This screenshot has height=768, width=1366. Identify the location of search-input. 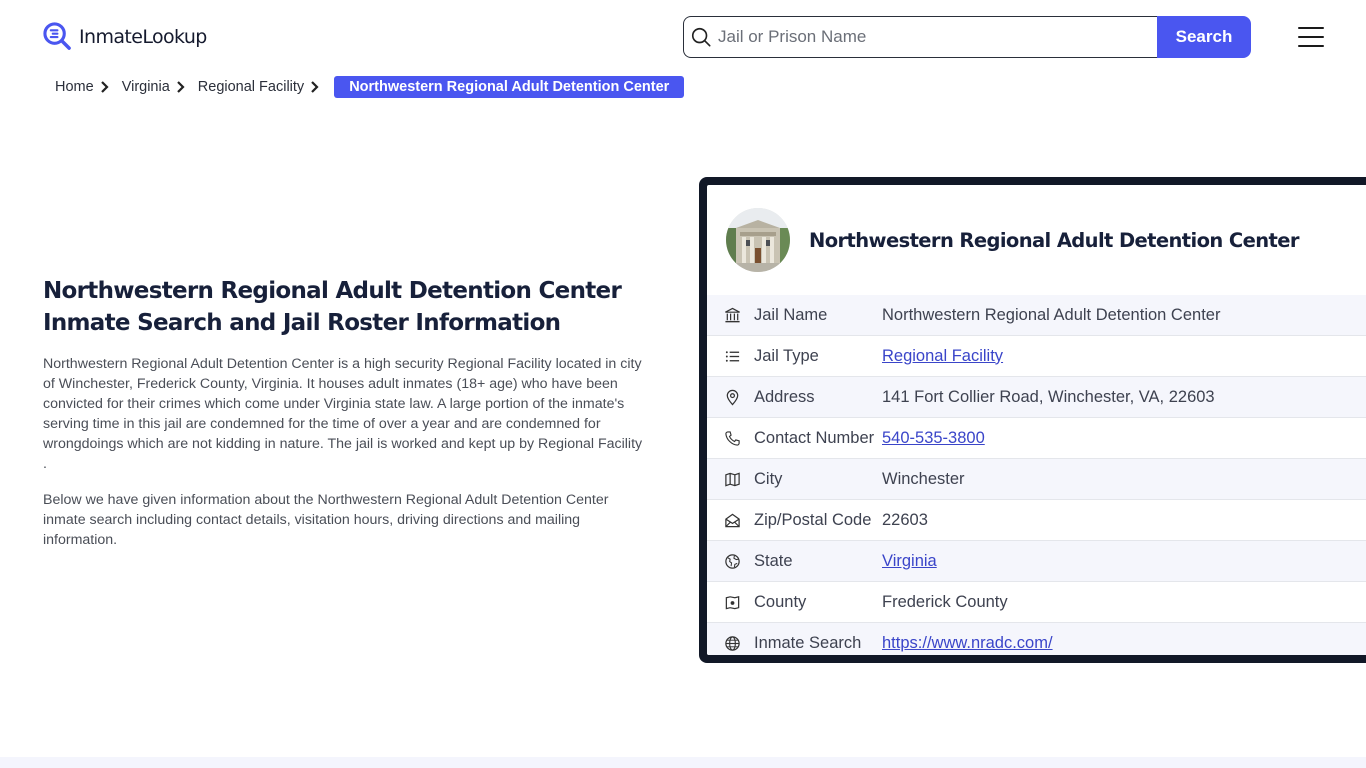
(934, 37).